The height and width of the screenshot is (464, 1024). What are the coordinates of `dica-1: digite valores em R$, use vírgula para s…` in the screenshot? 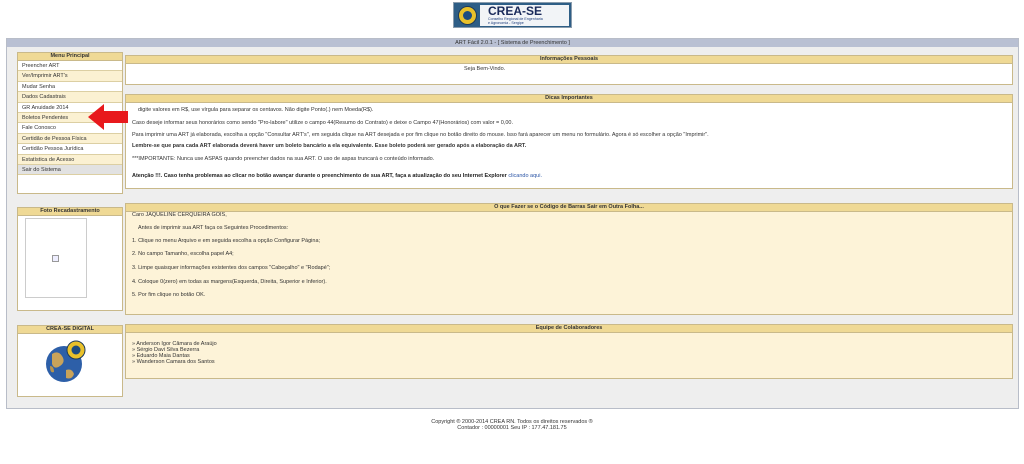 It's located at (256, 110).